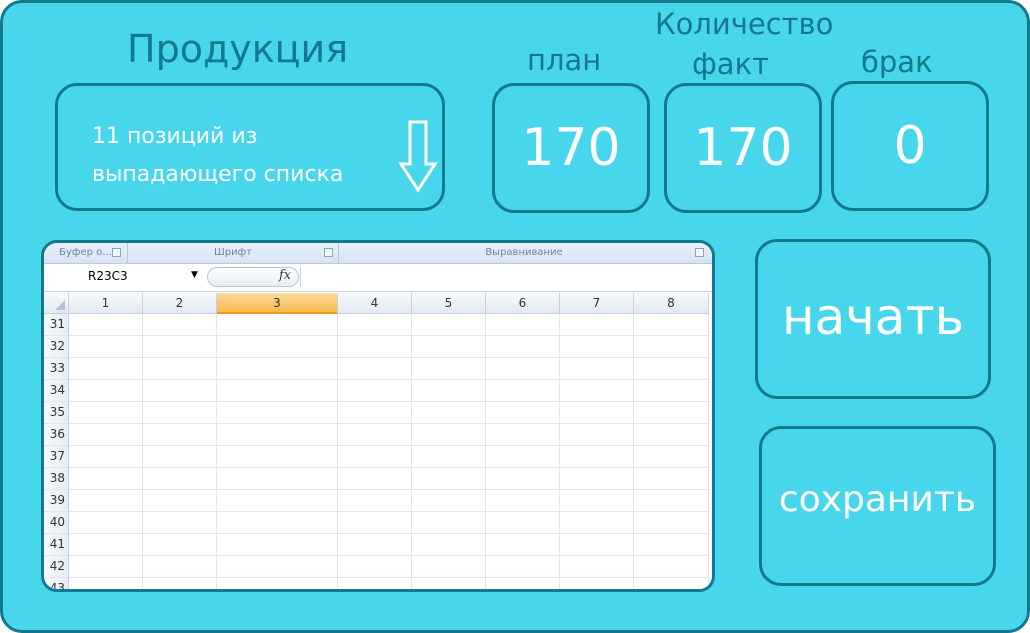 The width and height of the screenshot is (1030, 633). I want to click on row-header: 37, so click(56, 457).